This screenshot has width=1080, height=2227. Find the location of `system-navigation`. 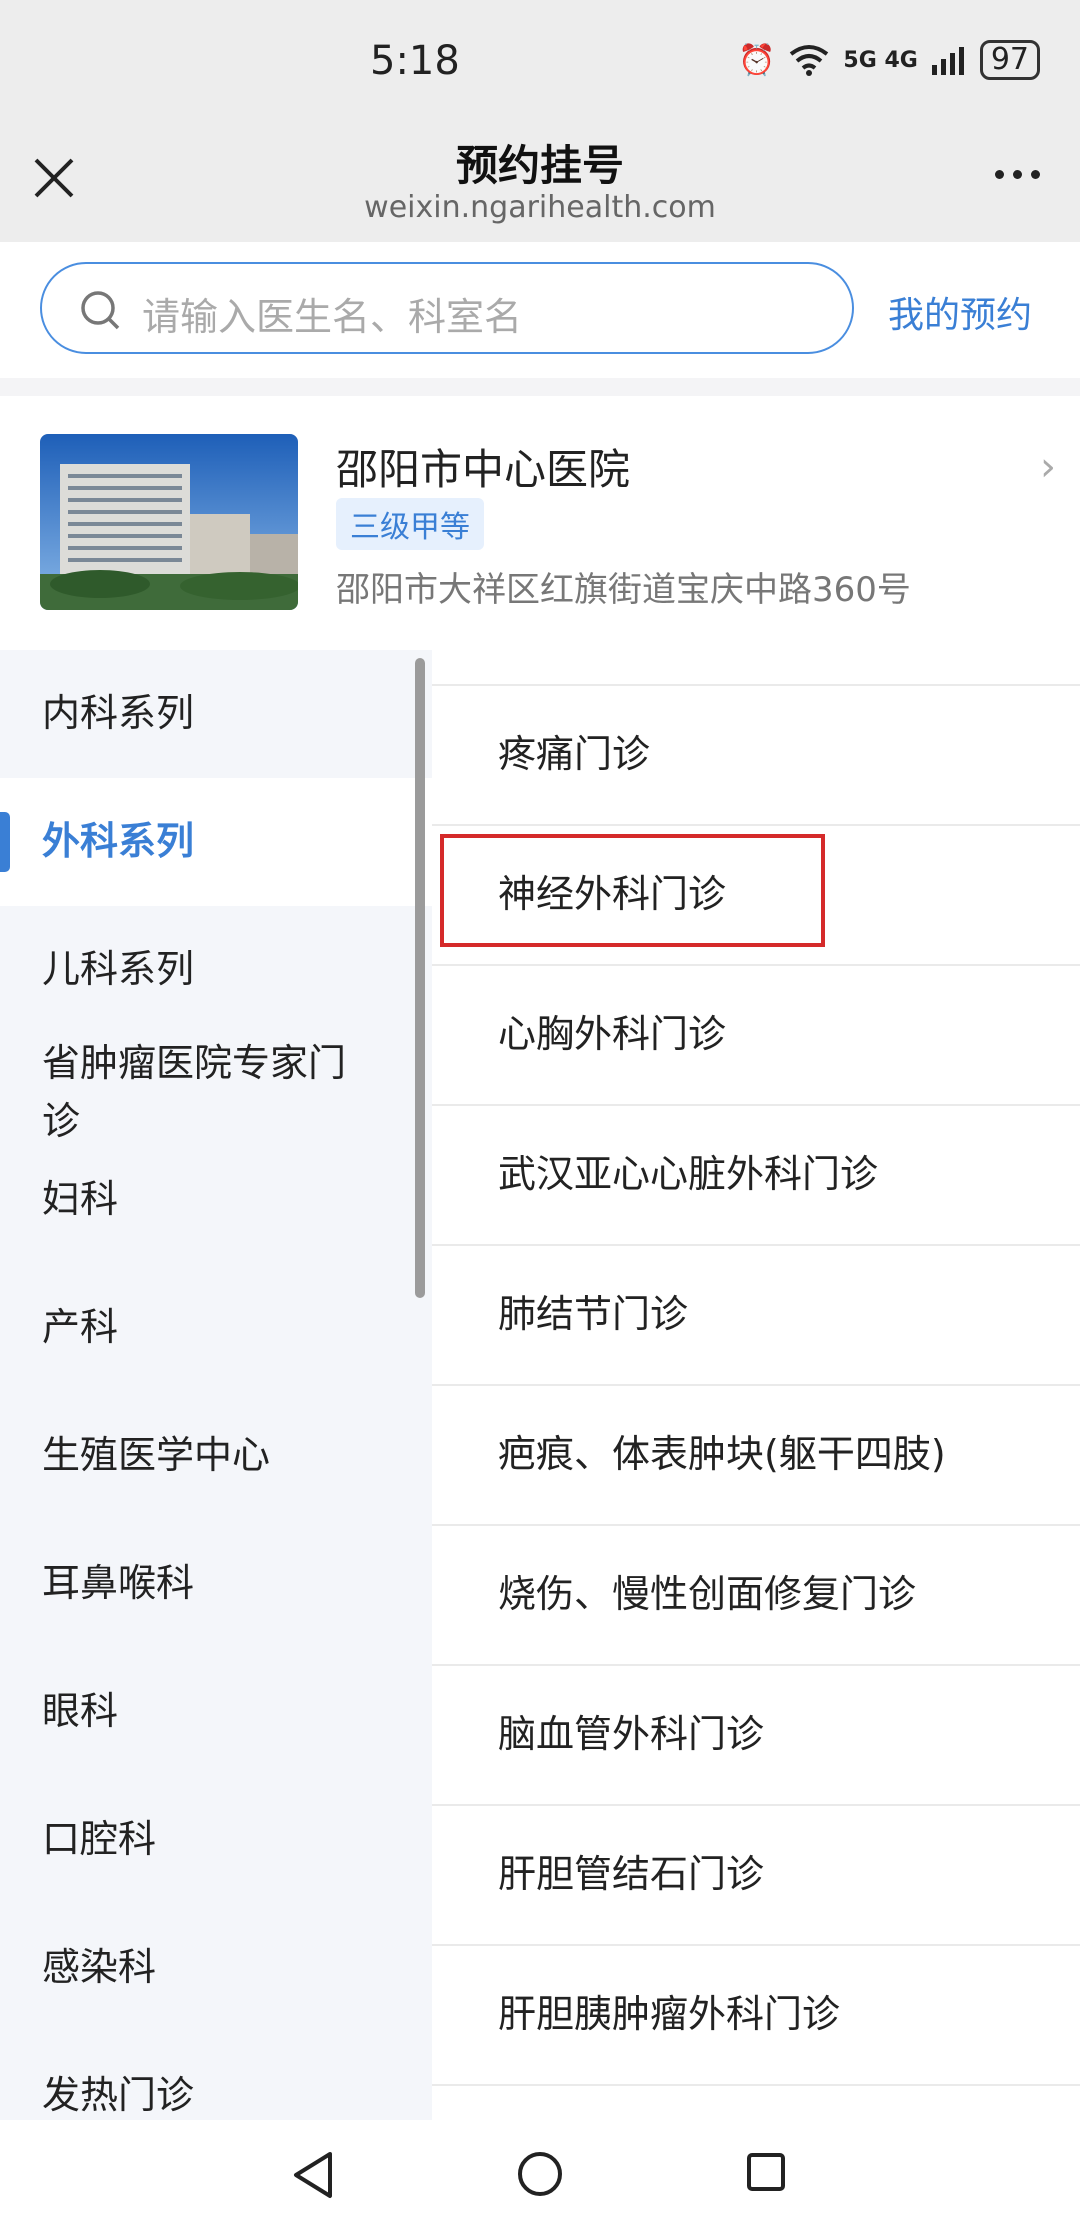

system-navigation is located at coordinates (540, 2173).